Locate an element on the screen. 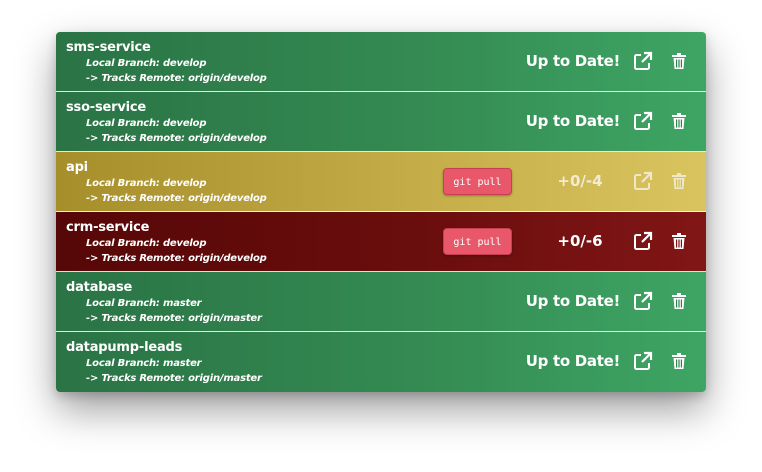 The width and height of the screenshot is (762, 472). repo-name: database is located at coordinates (99, 287).